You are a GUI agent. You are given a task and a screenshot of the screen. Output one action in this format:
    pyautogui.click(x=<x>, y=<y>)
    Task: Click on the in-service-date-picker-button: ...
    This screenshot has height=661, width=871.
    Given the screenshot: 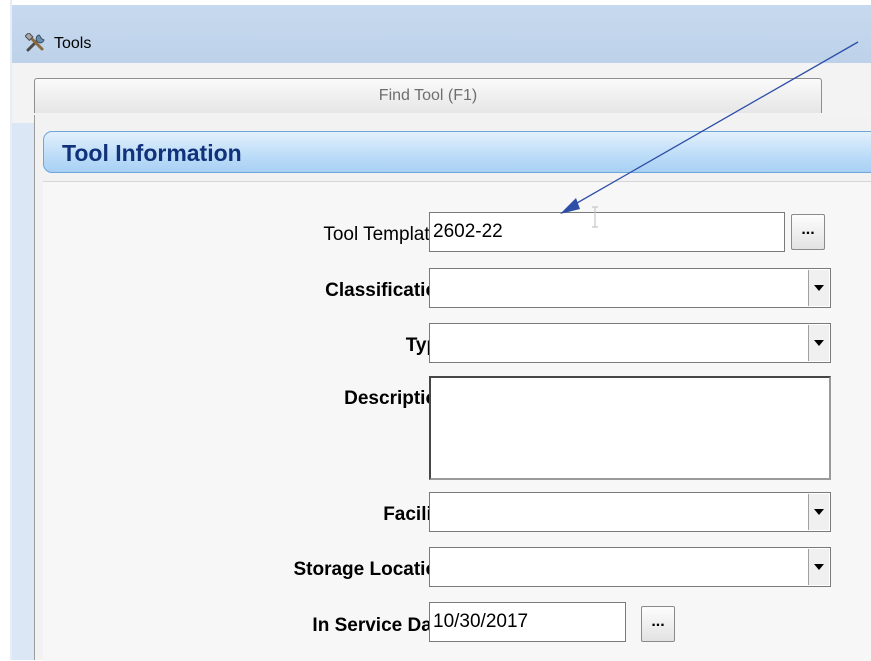 What is the action you would take?
    pyautogui.click(x=658, y=624)
    